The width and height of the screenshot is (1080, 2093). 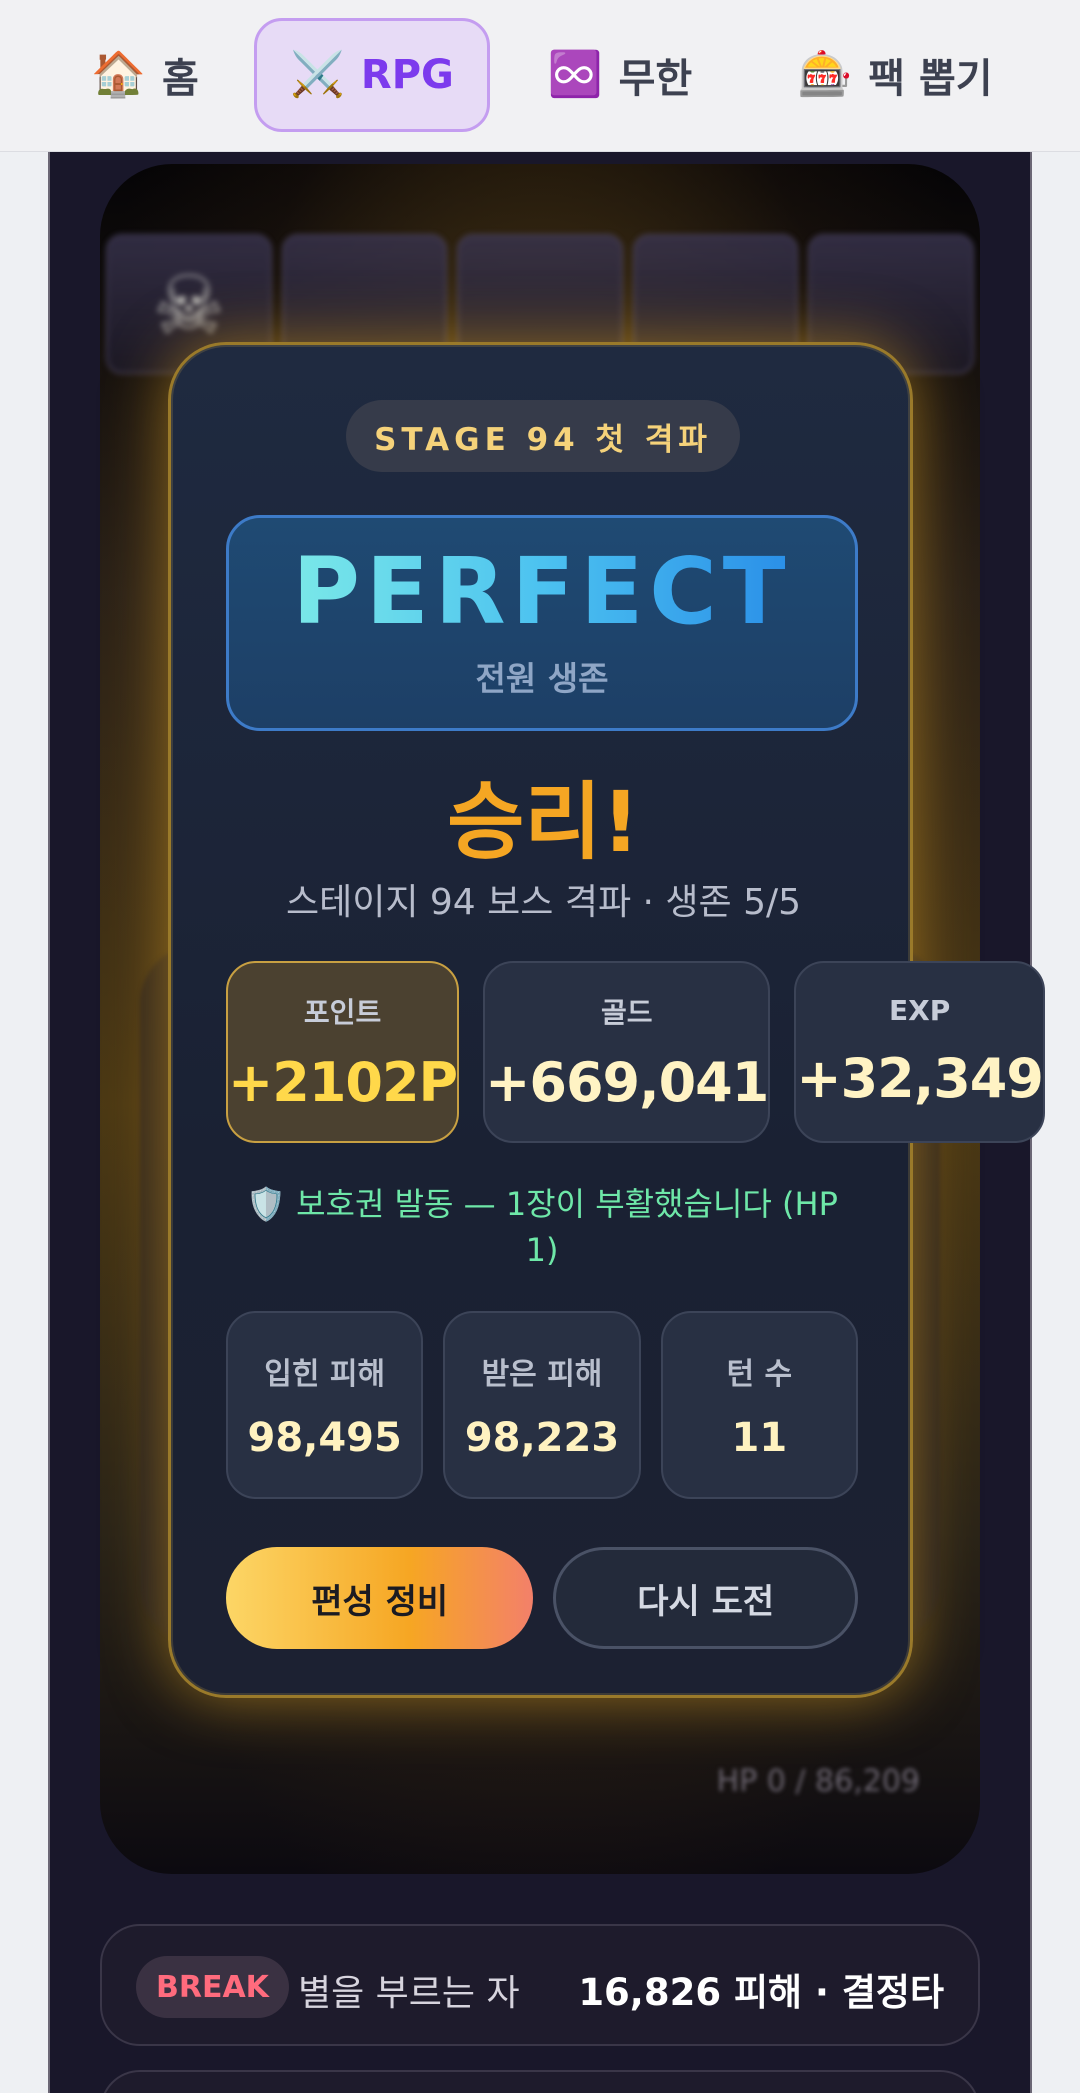 What do you see at coordinates (325, 1405) in the screenshot?
I see `stat-card-damage-dealt: 입힌 피해 98,495` at bounding box center [325, 1405].